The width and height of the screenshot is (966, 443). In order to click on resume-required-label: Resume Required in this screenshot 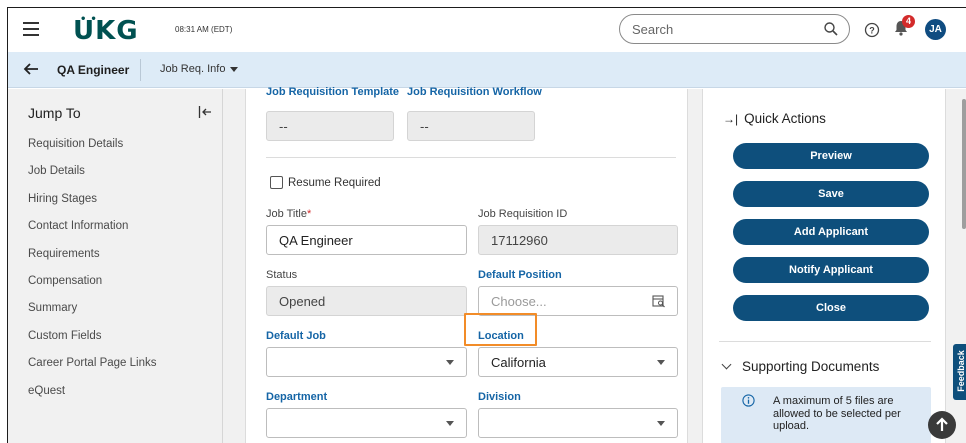, I will do `click(334, 183)`.